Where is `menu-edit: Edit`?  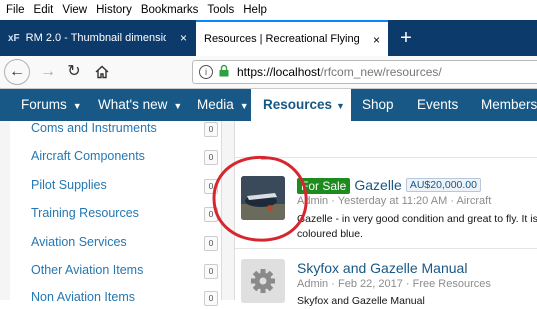
menu-edit: Edit is located at coordinates (42, 10).